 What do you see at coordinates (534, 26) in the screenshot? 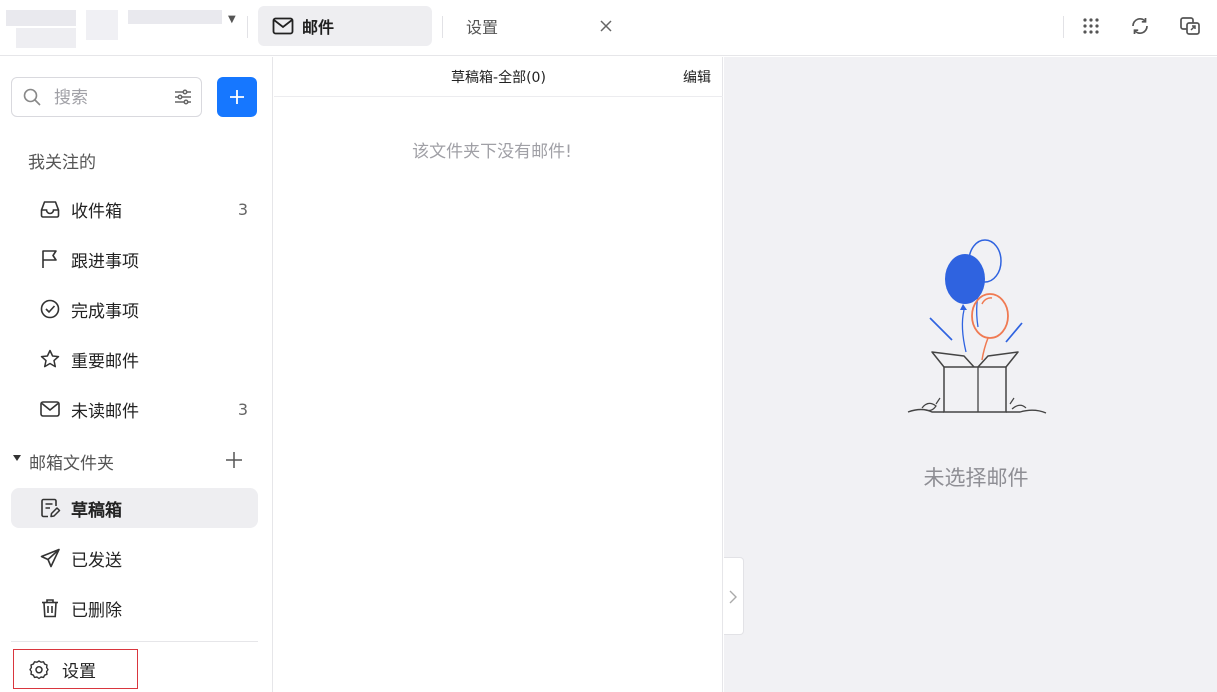
I see `tab-settings: 设置` at bounding box center [534, 26].